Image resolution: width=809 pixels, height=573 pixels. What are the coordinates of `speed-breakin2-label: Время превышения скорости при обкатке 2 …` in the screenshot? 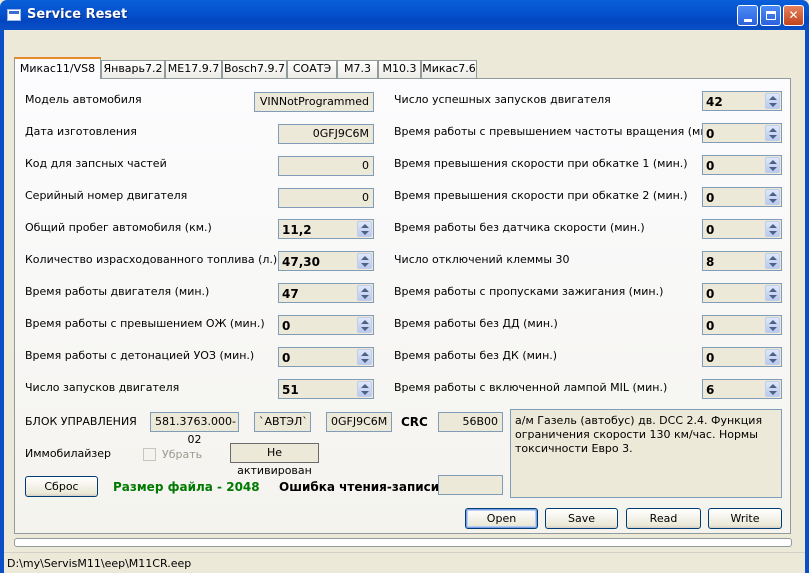 It's located at (541, 195).